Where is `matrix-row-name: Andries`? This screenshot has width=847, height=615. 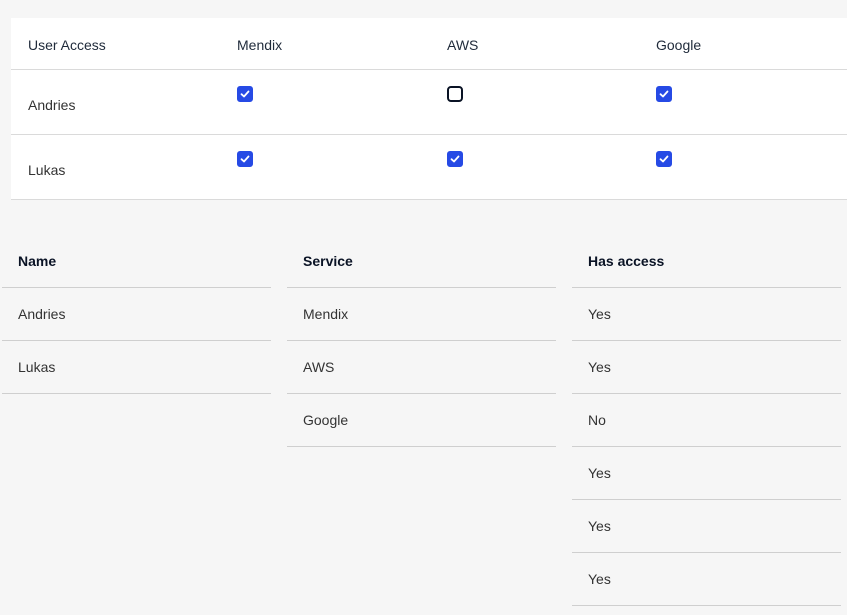
matrix-row-name: Andries is located at coordinates (52, 105).